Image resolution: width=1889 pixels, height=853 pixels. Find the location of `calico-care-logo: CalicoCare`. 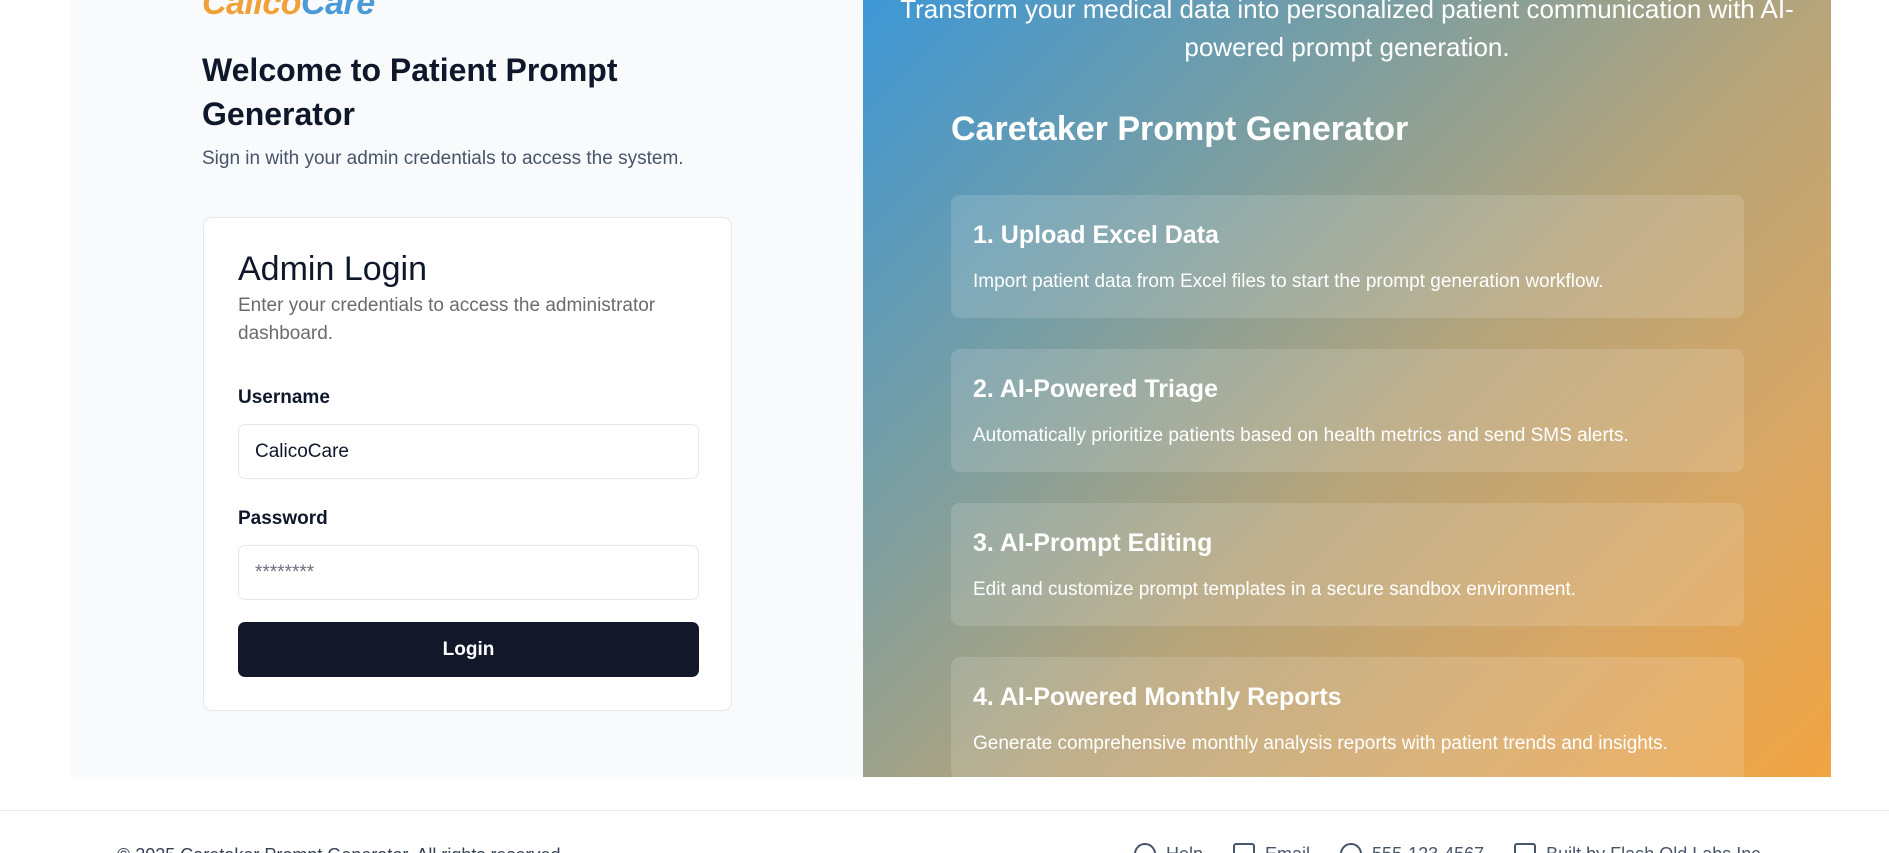

calico-care-logo: CalicoCare is located at coordinates (288, 11).